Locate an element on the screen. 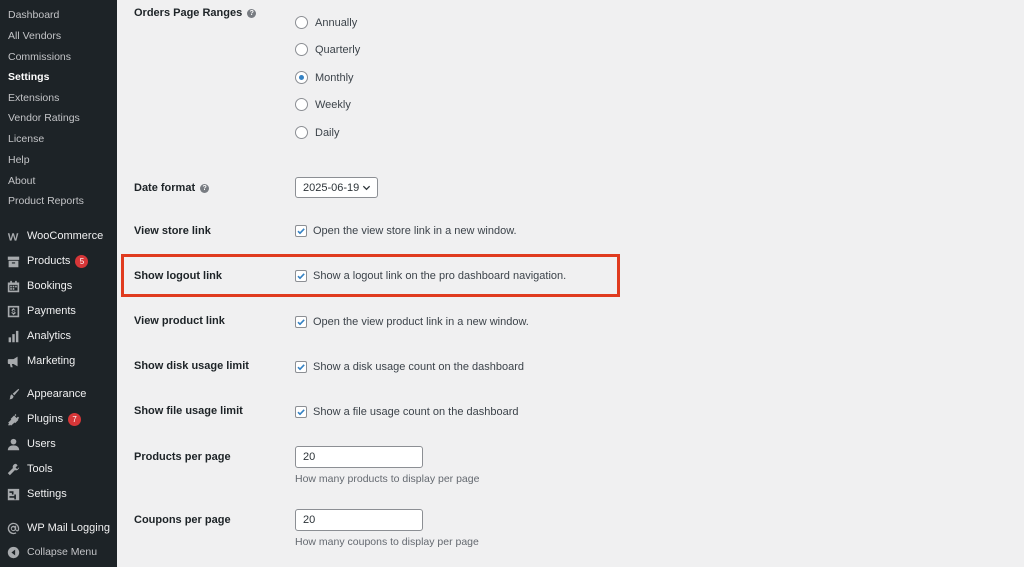  menu-item-analytics: Analytics is located at coordinates (58, 336).